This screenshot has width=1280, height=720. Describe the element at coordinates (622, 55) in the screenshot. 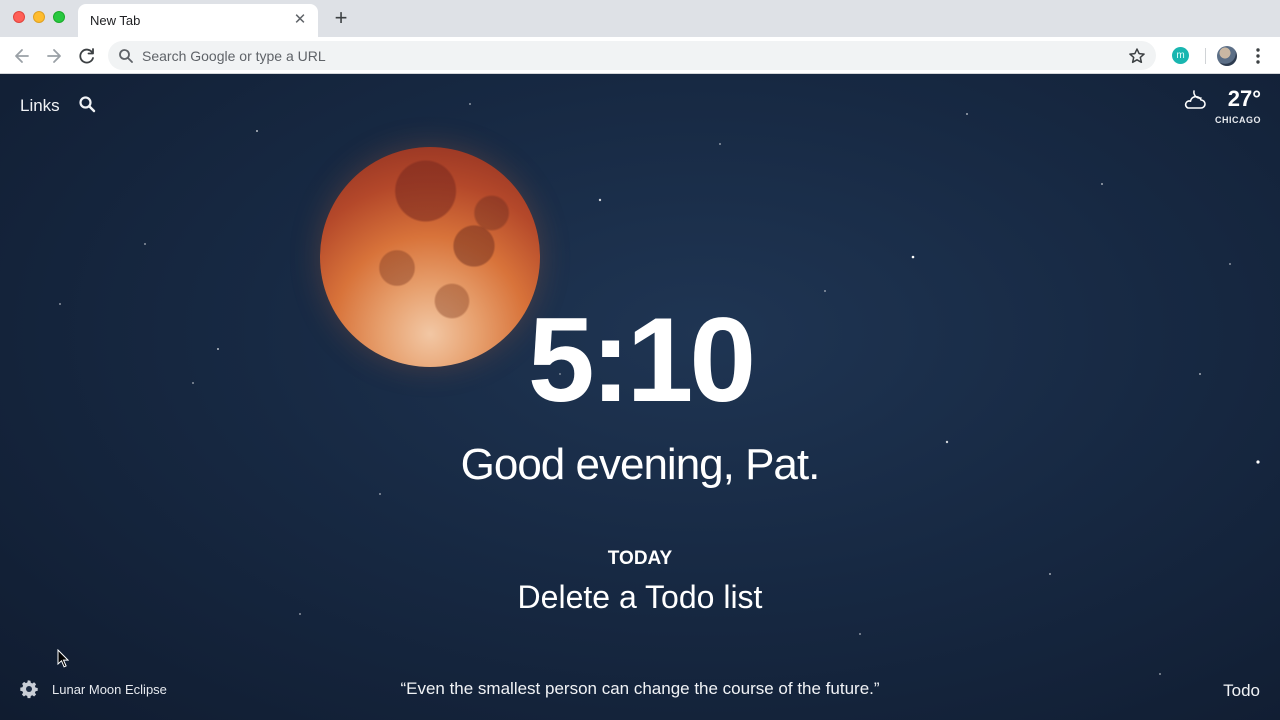

I see `address-input` at that location.